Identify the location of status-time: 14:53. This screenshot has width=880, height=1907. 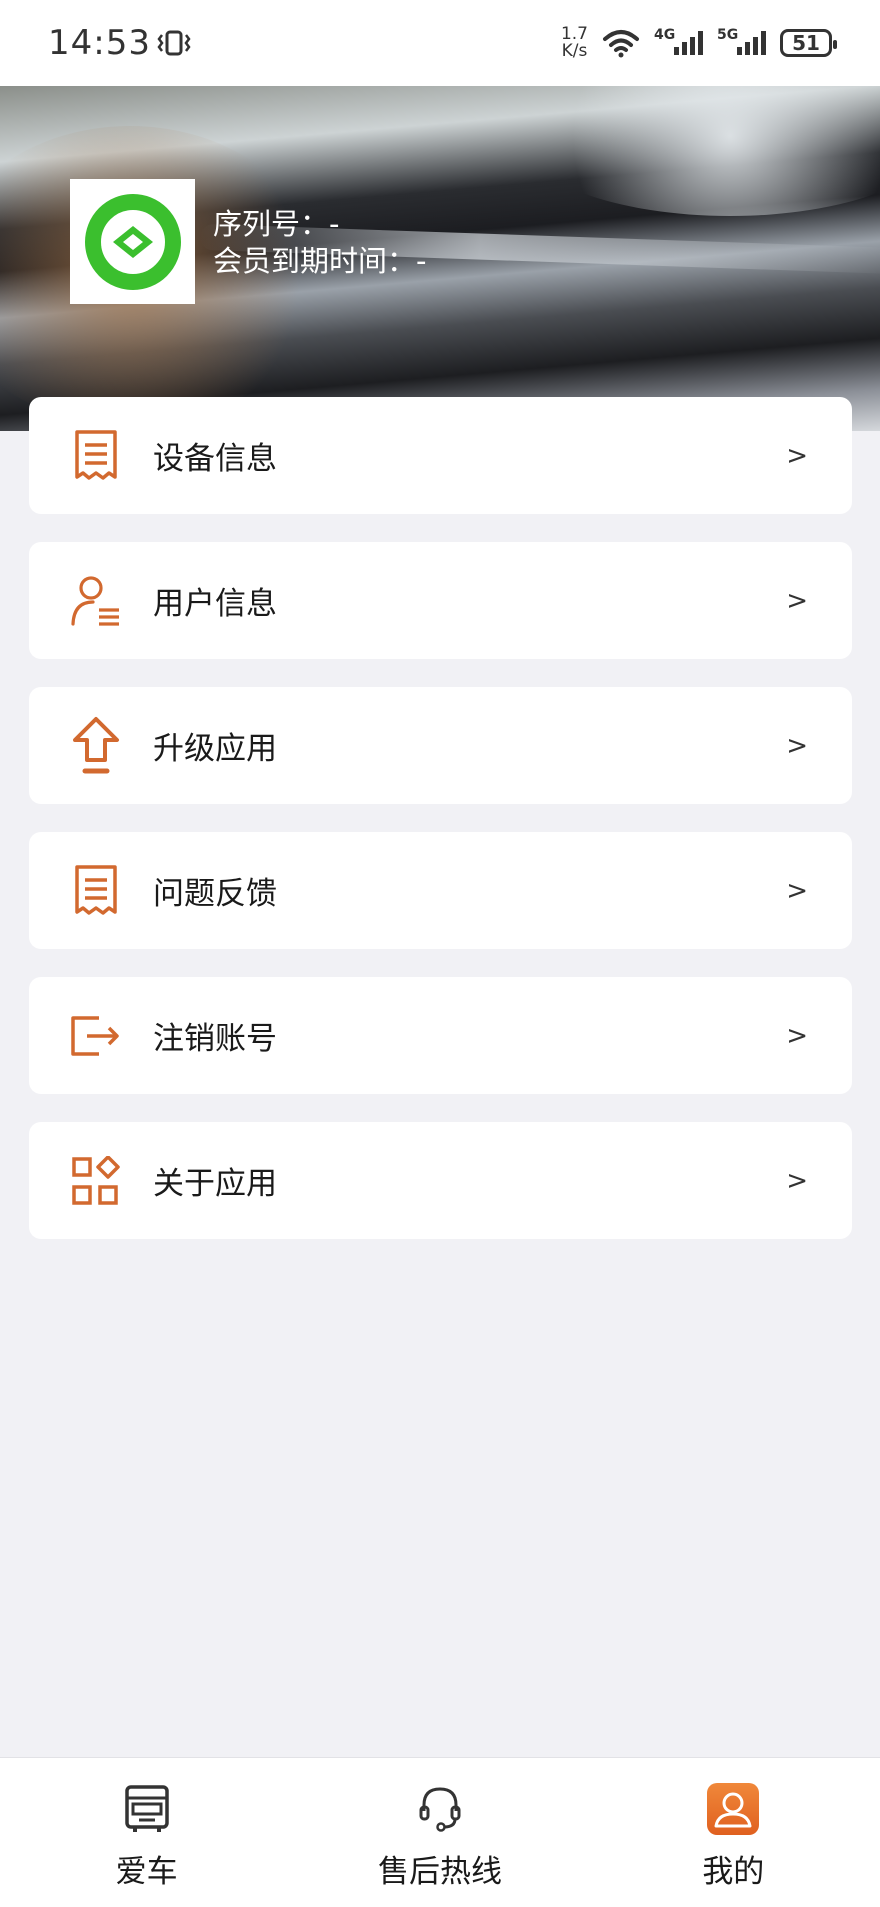
(119, 43).